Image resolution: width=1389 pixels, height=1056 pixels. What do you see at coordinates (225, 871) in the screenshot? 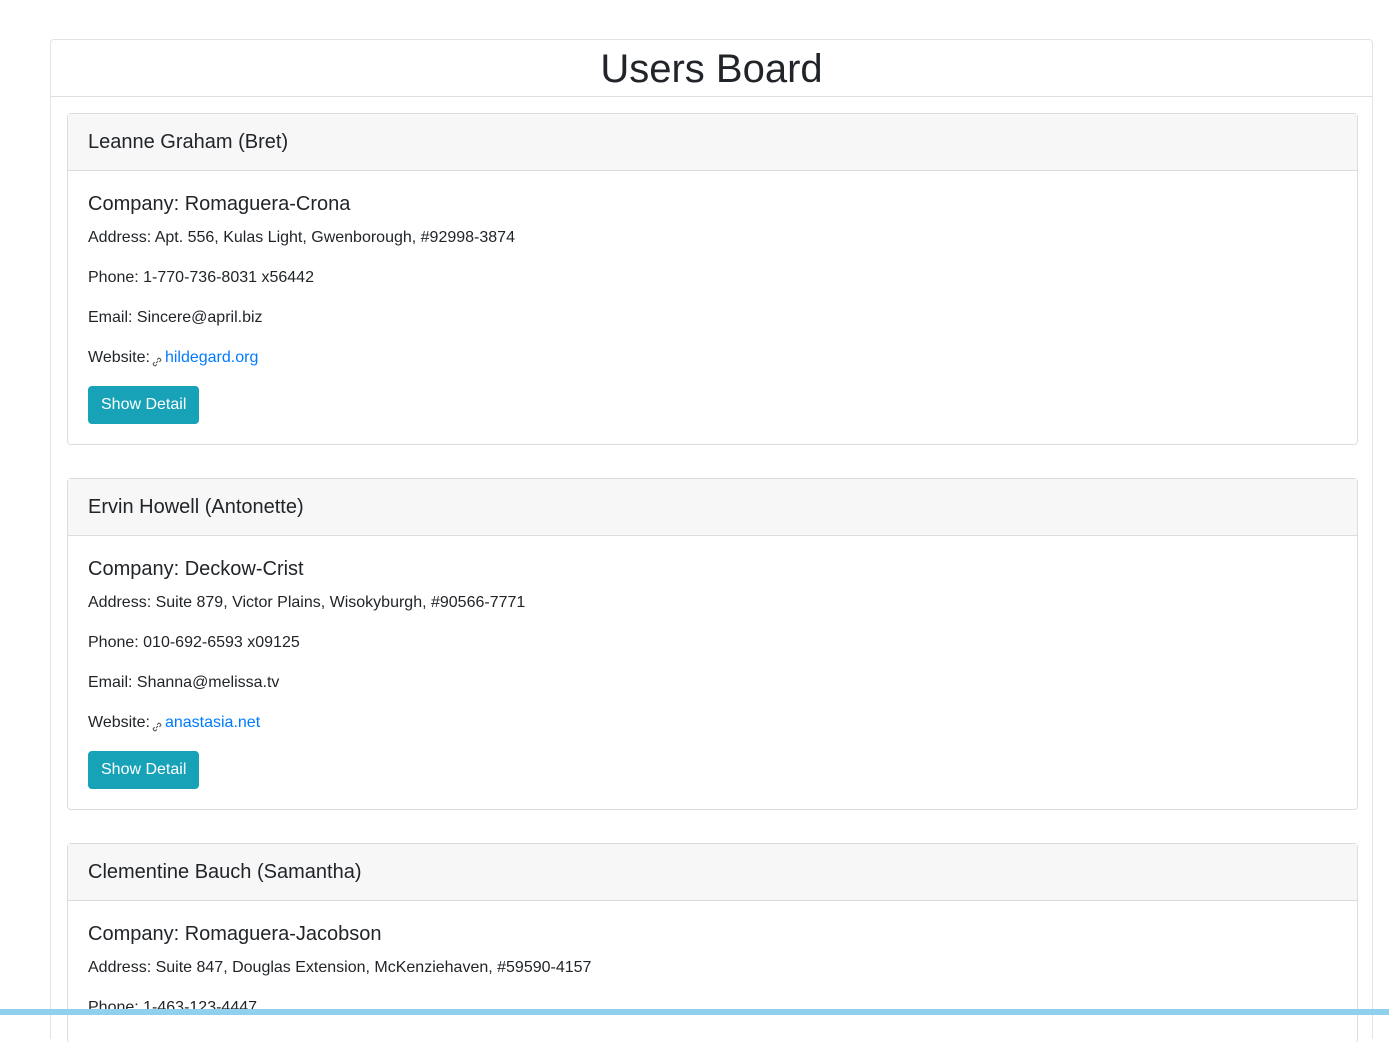
I see `user-name: Clementine Bauch (Samantha)` at bounding box center [225, 871].